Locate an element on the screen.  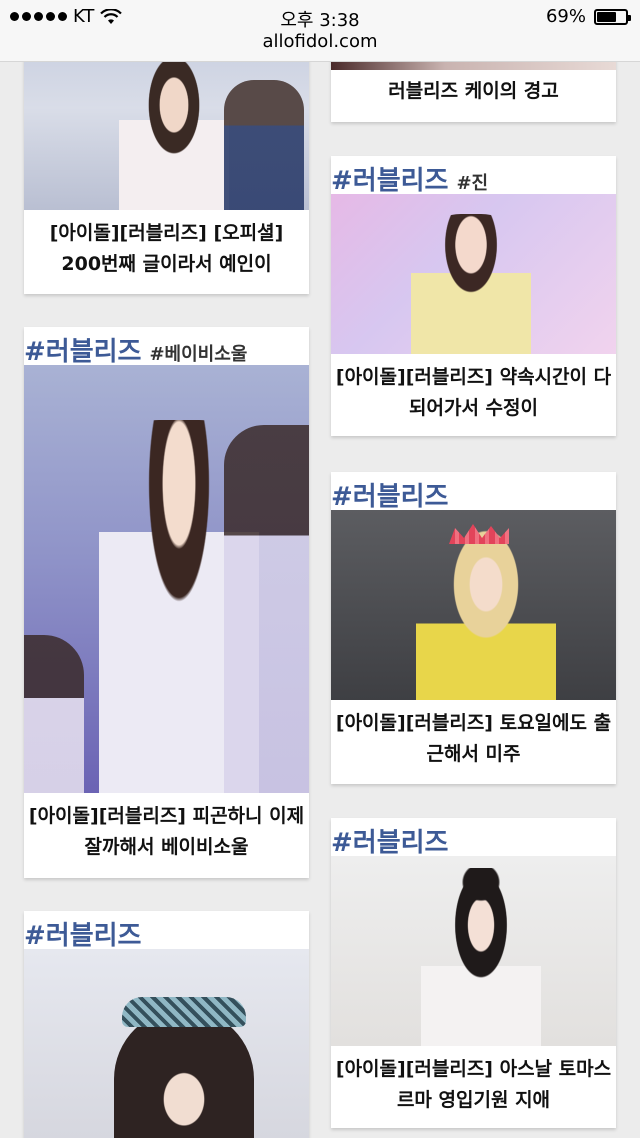
post-tag-row: #러블리즈 #베이비소울 is located at coordinates (135, 347).